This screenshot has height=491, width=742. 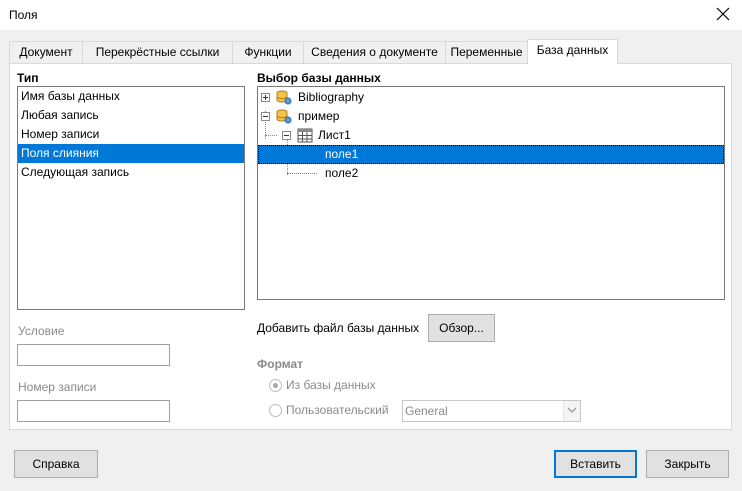 I want to click on format-combo: General, so click(x=491, y=411).